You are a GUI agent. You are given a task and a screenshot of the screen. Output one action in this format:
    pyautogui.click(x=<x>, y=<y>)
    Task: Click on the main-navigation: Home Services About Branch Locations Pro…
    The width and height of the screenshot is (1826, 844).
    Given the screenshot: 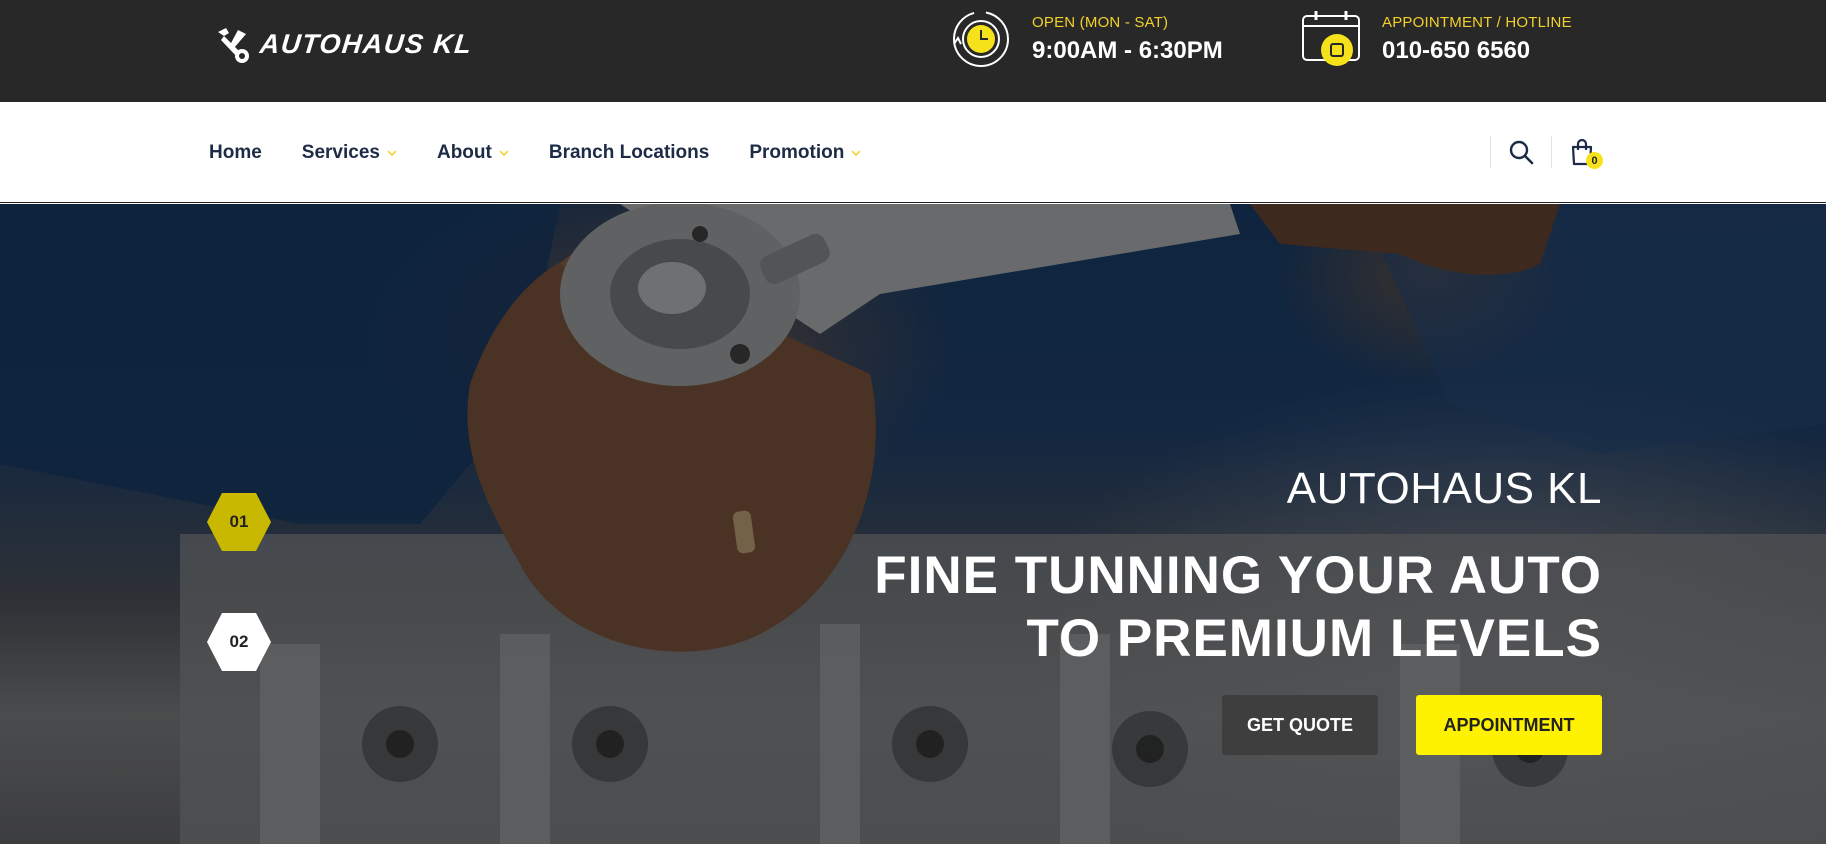 What is the action you would take?
    pyautogui.click(x=913, y=152)
    